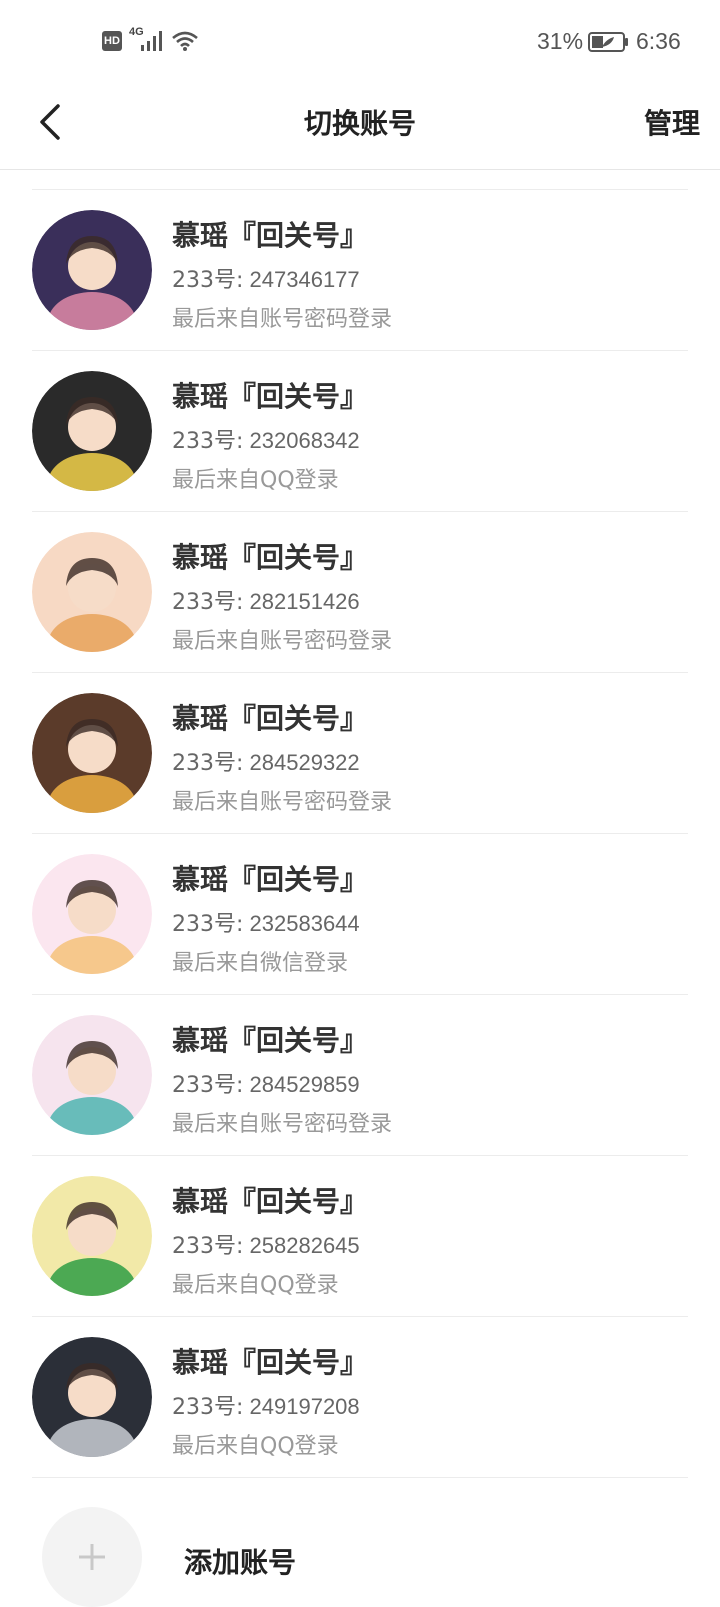 This screenshot has height=1607, width=720. What do you see at coordinates (304, 279) in the screenshot?
I see `account-id: 247346177` at bounding box center [304, 279].